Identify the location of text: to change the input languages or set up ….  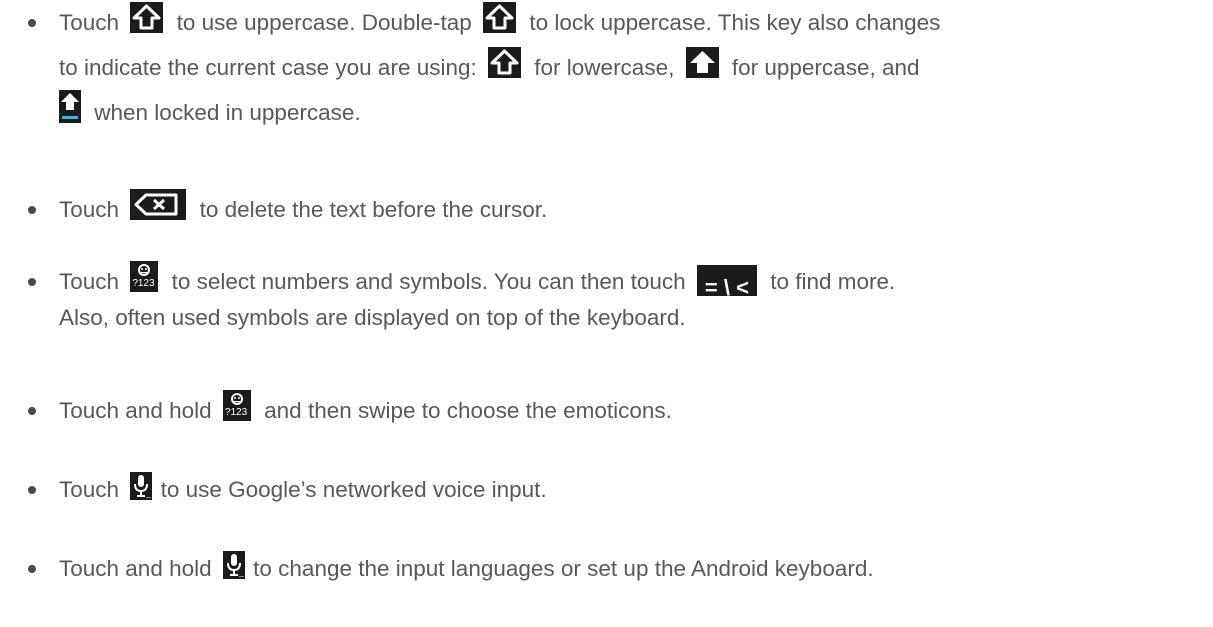
(563, 568).